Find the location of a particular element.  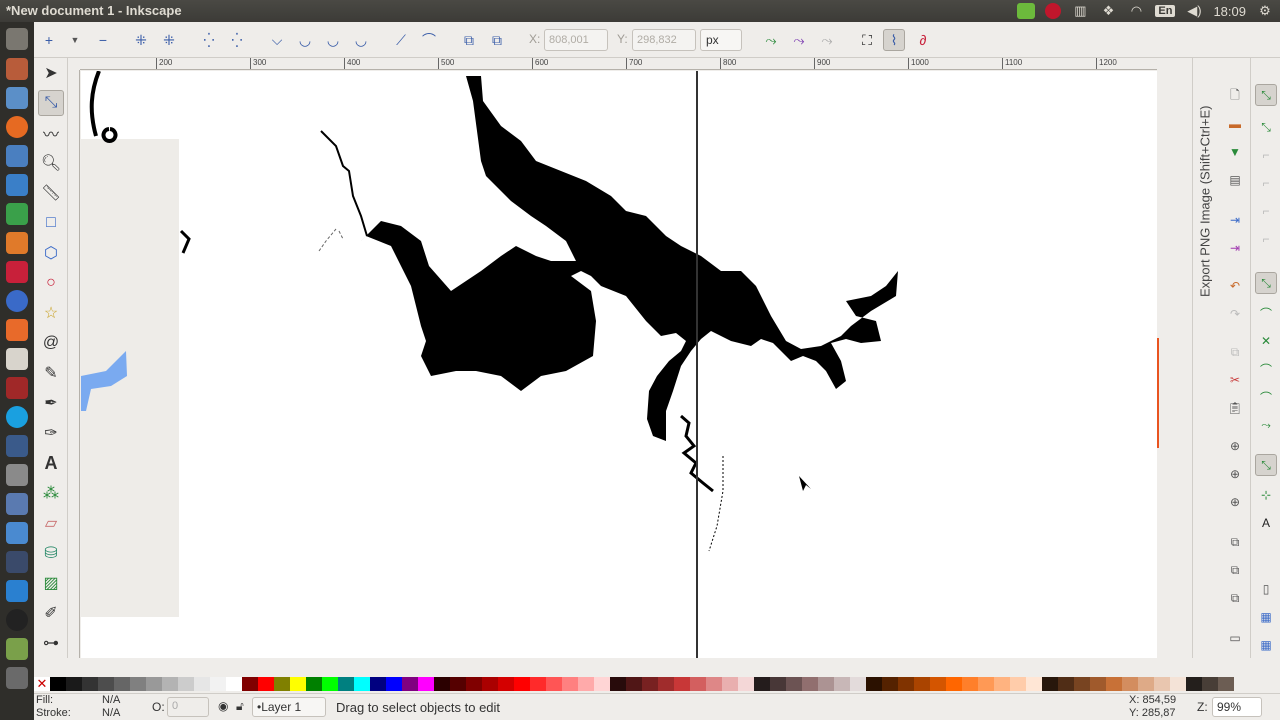

object-to-path-icon: ⧉ is located at coordinates (469, 40).